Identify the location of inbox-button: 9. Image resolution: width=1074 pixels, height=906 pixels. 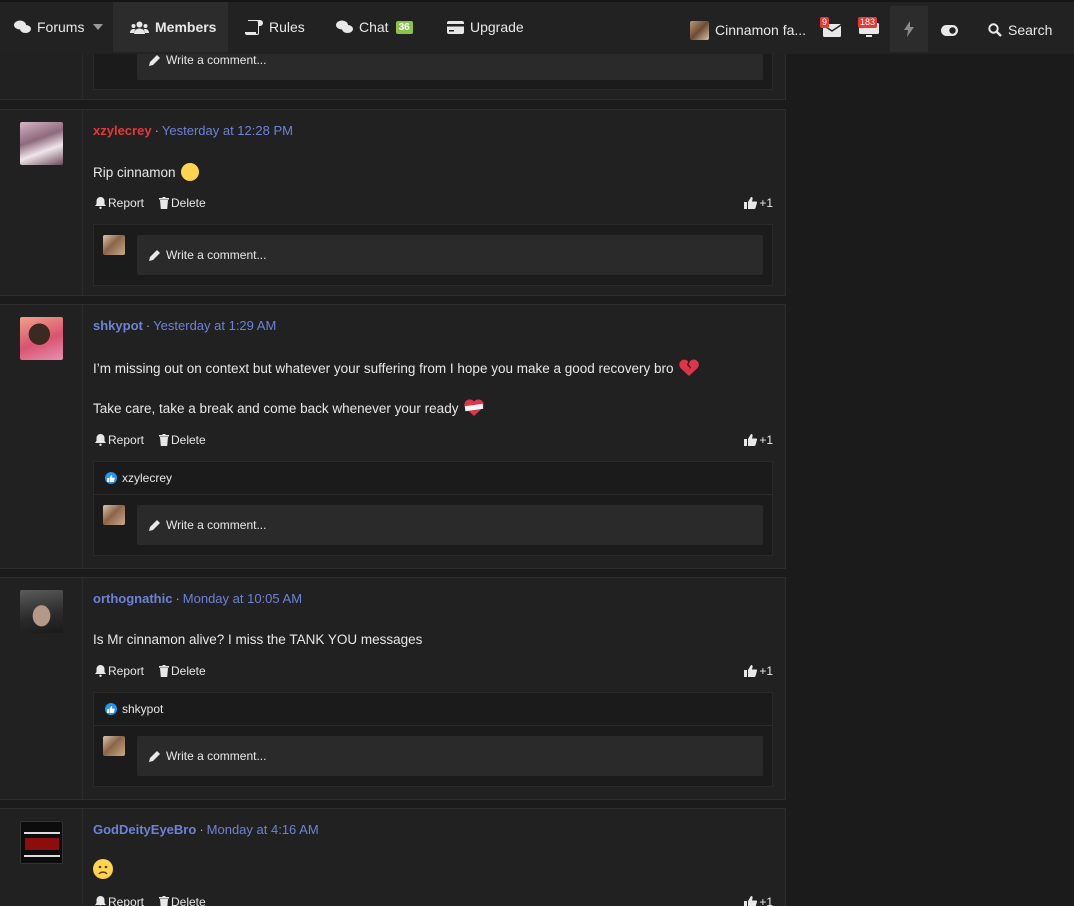
(831, 30).